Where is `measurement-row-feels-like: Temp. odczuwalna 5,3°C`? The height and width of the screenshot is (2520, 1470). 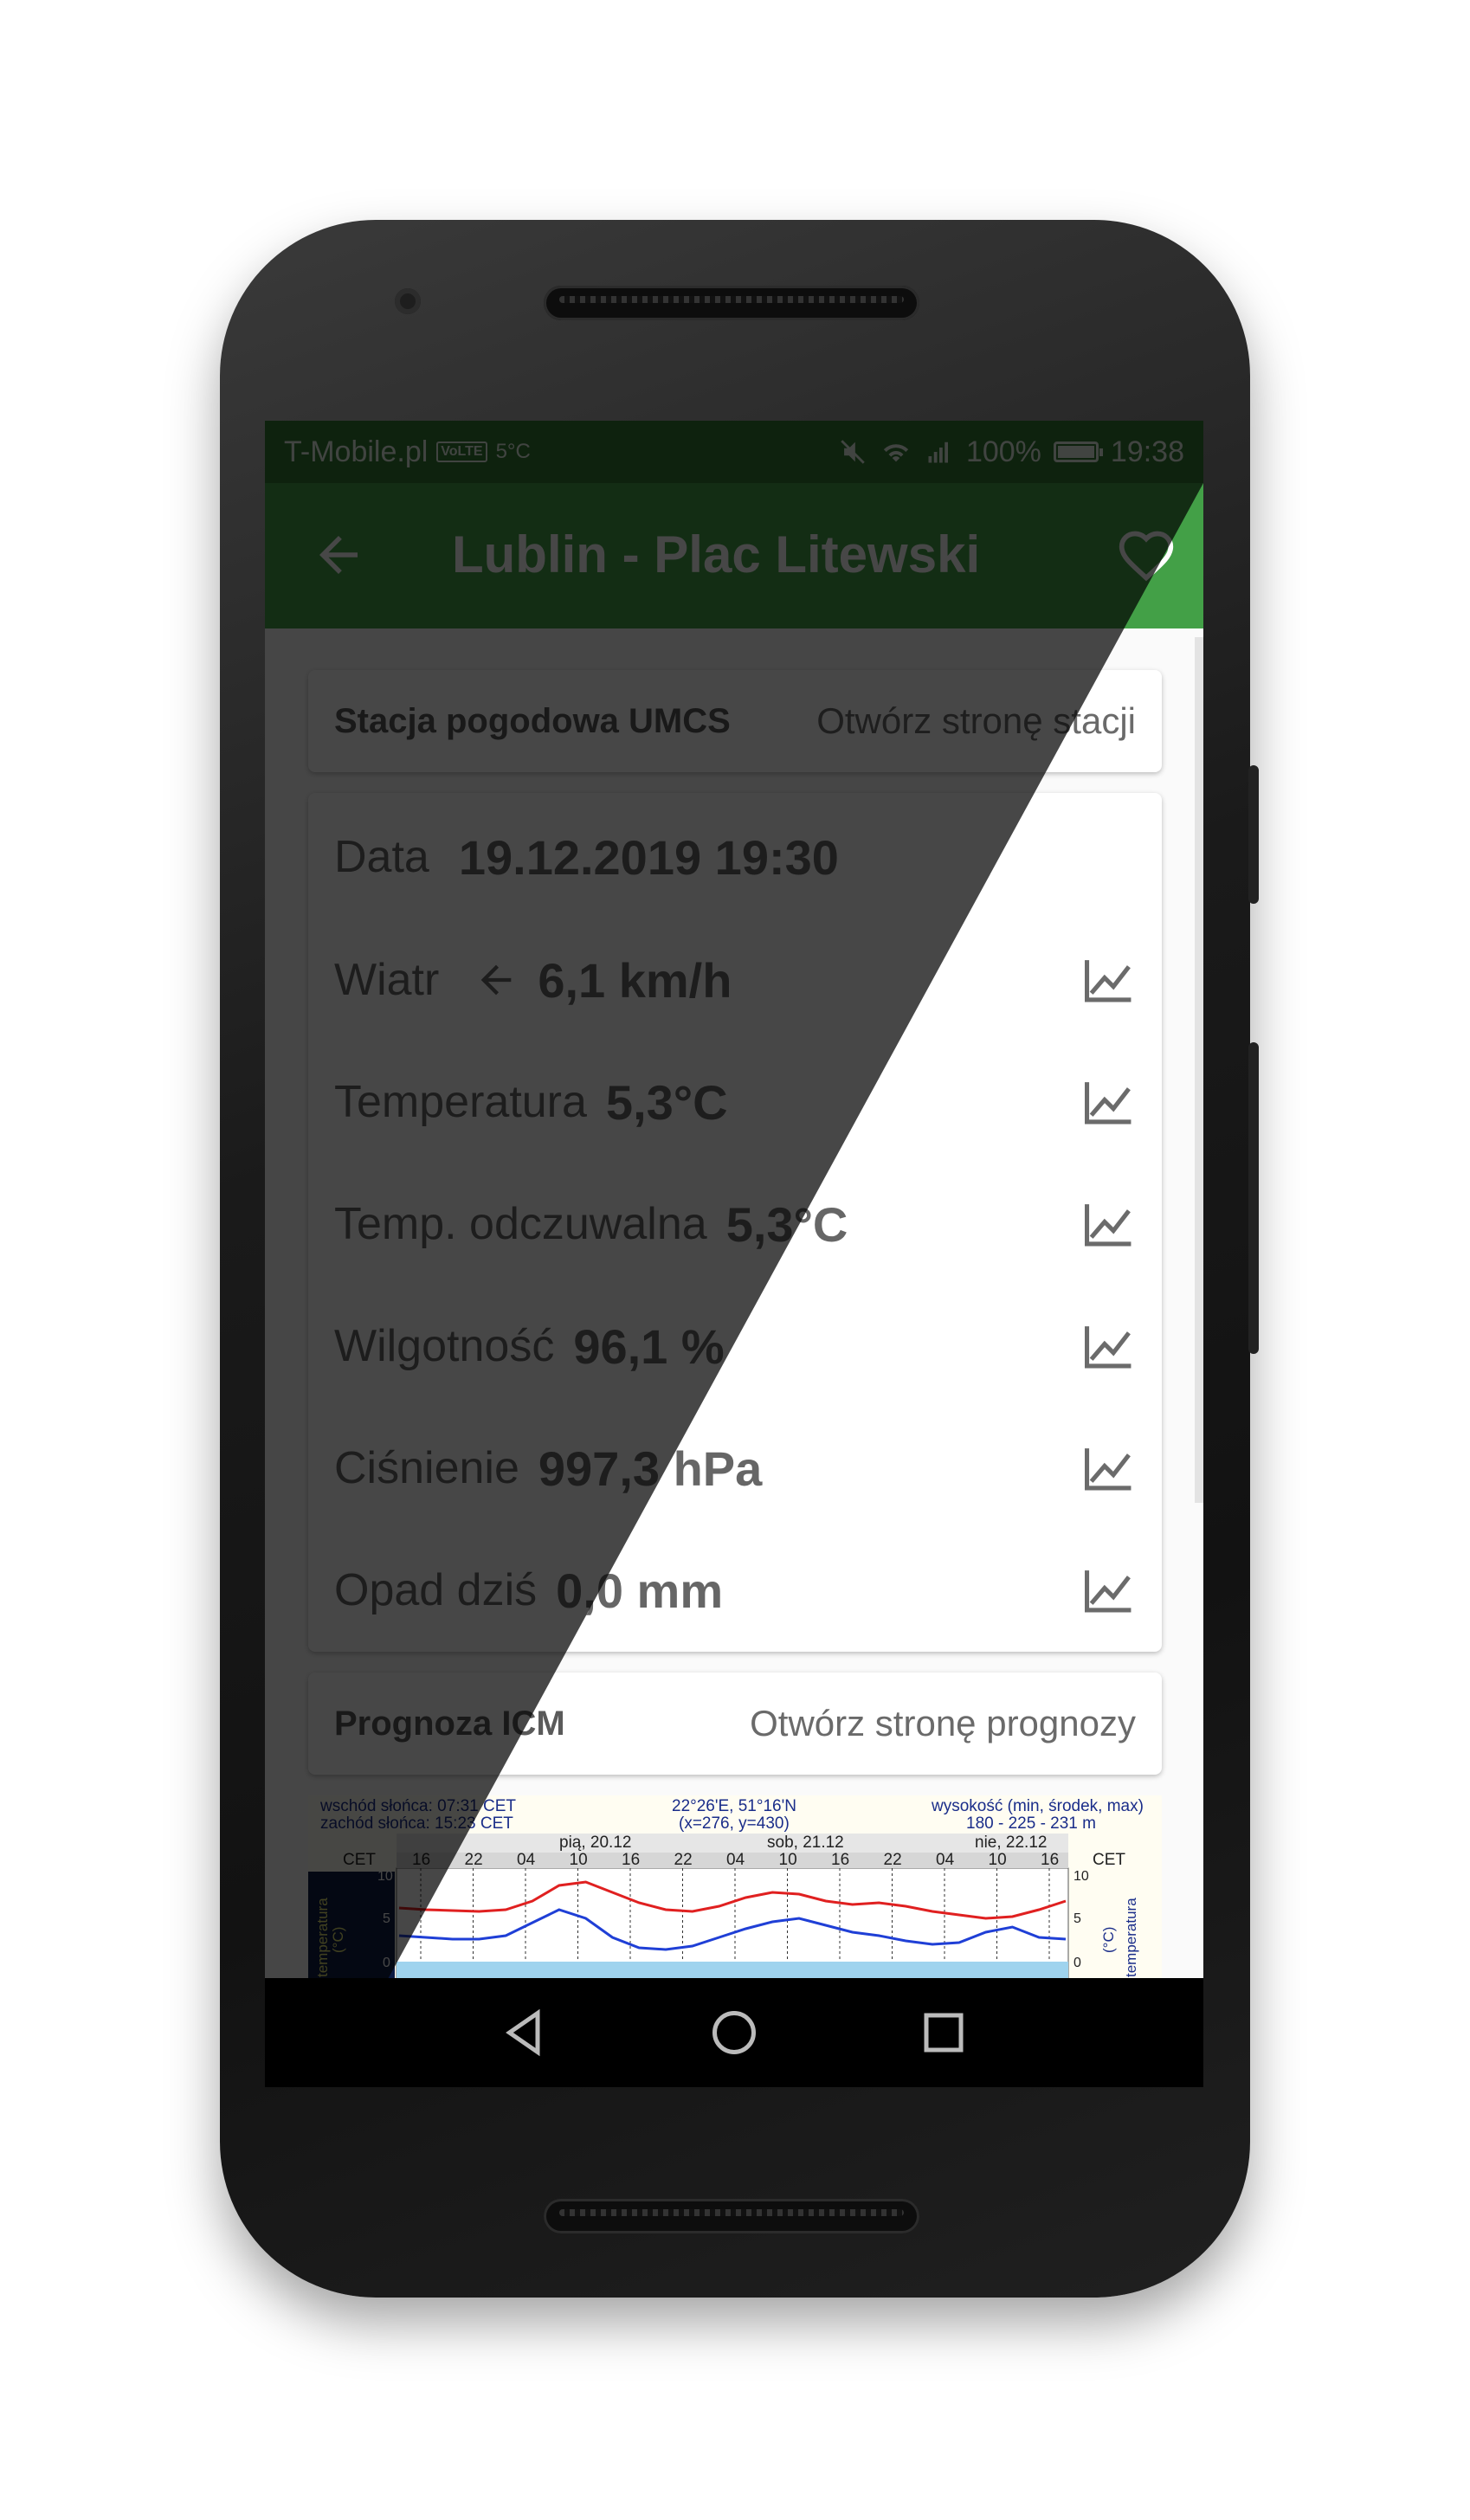
measurement-row-feels-like: Temp. odczuwalna 5,3°C is located at coordinates (735, 1224).